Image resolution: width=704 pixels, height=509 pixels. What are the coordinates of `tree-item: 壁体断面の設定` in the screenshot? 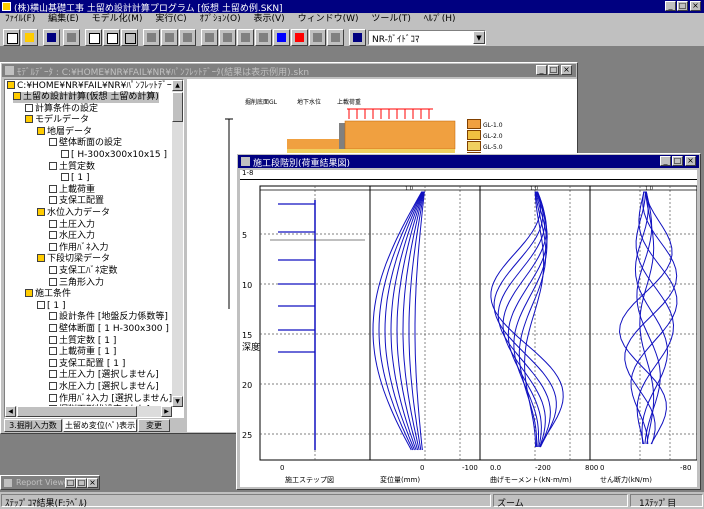 It's located at (85, 143).